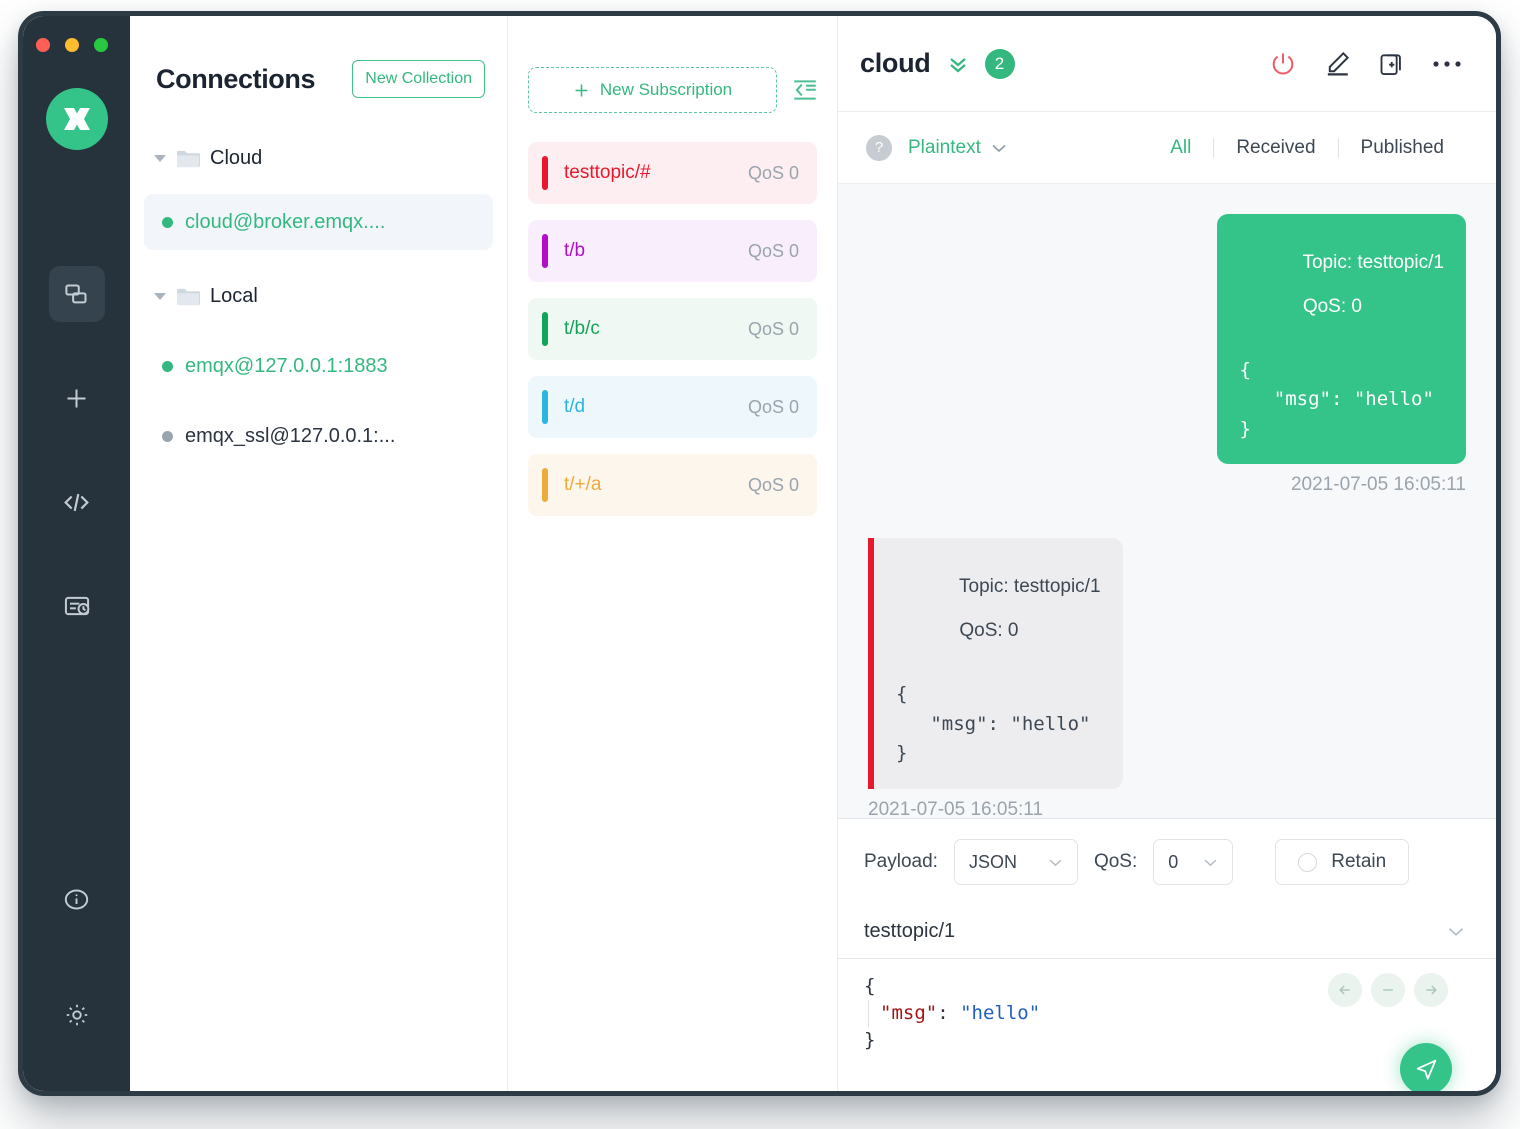 The width and height of the screenshot is (1520, 1129). I want to click on code-line-close: }, so click(870, 1039).